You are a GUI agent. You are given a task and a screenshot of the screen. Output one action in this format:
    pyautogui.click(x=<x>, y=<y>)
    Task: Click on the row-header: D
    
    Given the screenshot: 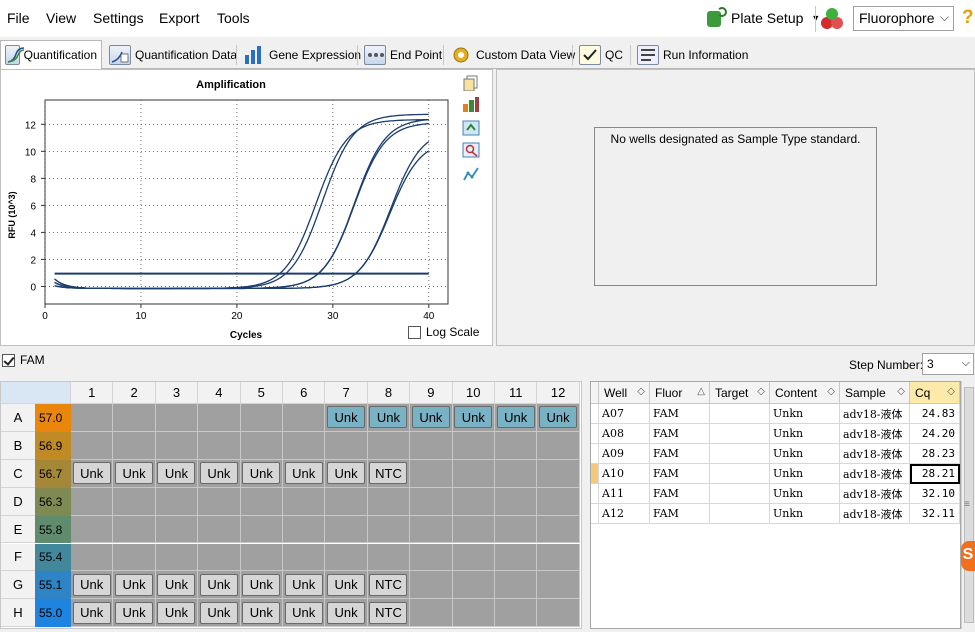 What is the action you would take?
    pyautogui.click(x=18, y=501)
    